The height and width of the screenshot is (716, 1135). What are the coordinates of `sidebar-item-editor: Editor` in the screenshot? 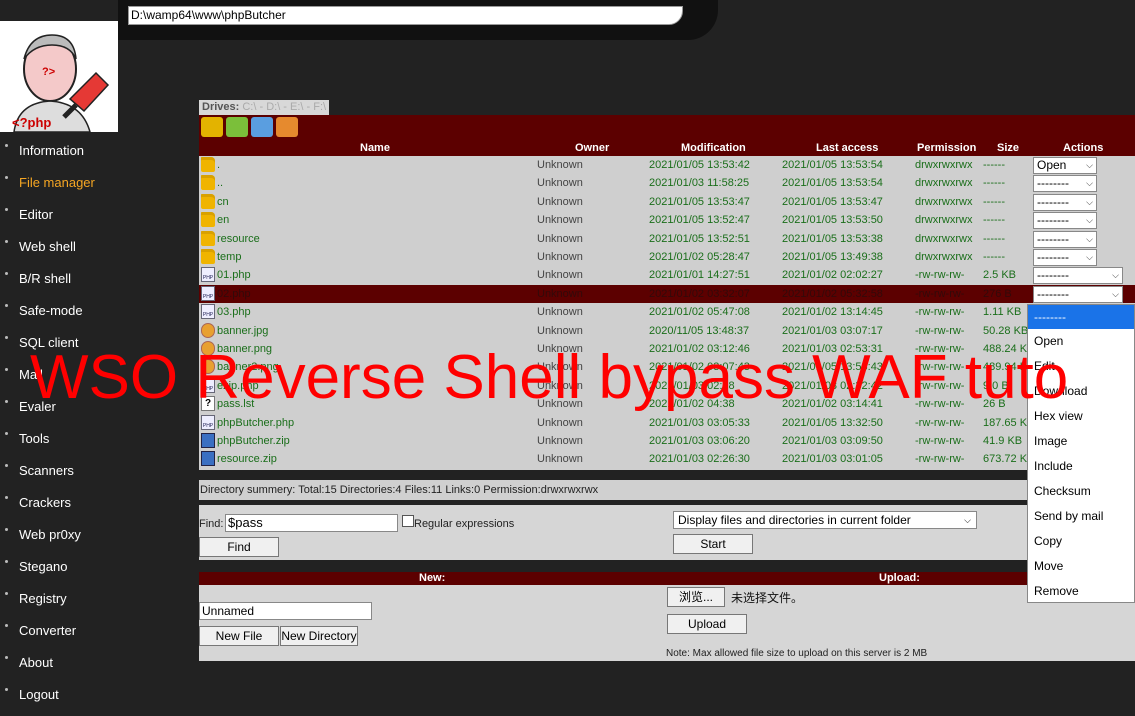 It's located at (99, 216).